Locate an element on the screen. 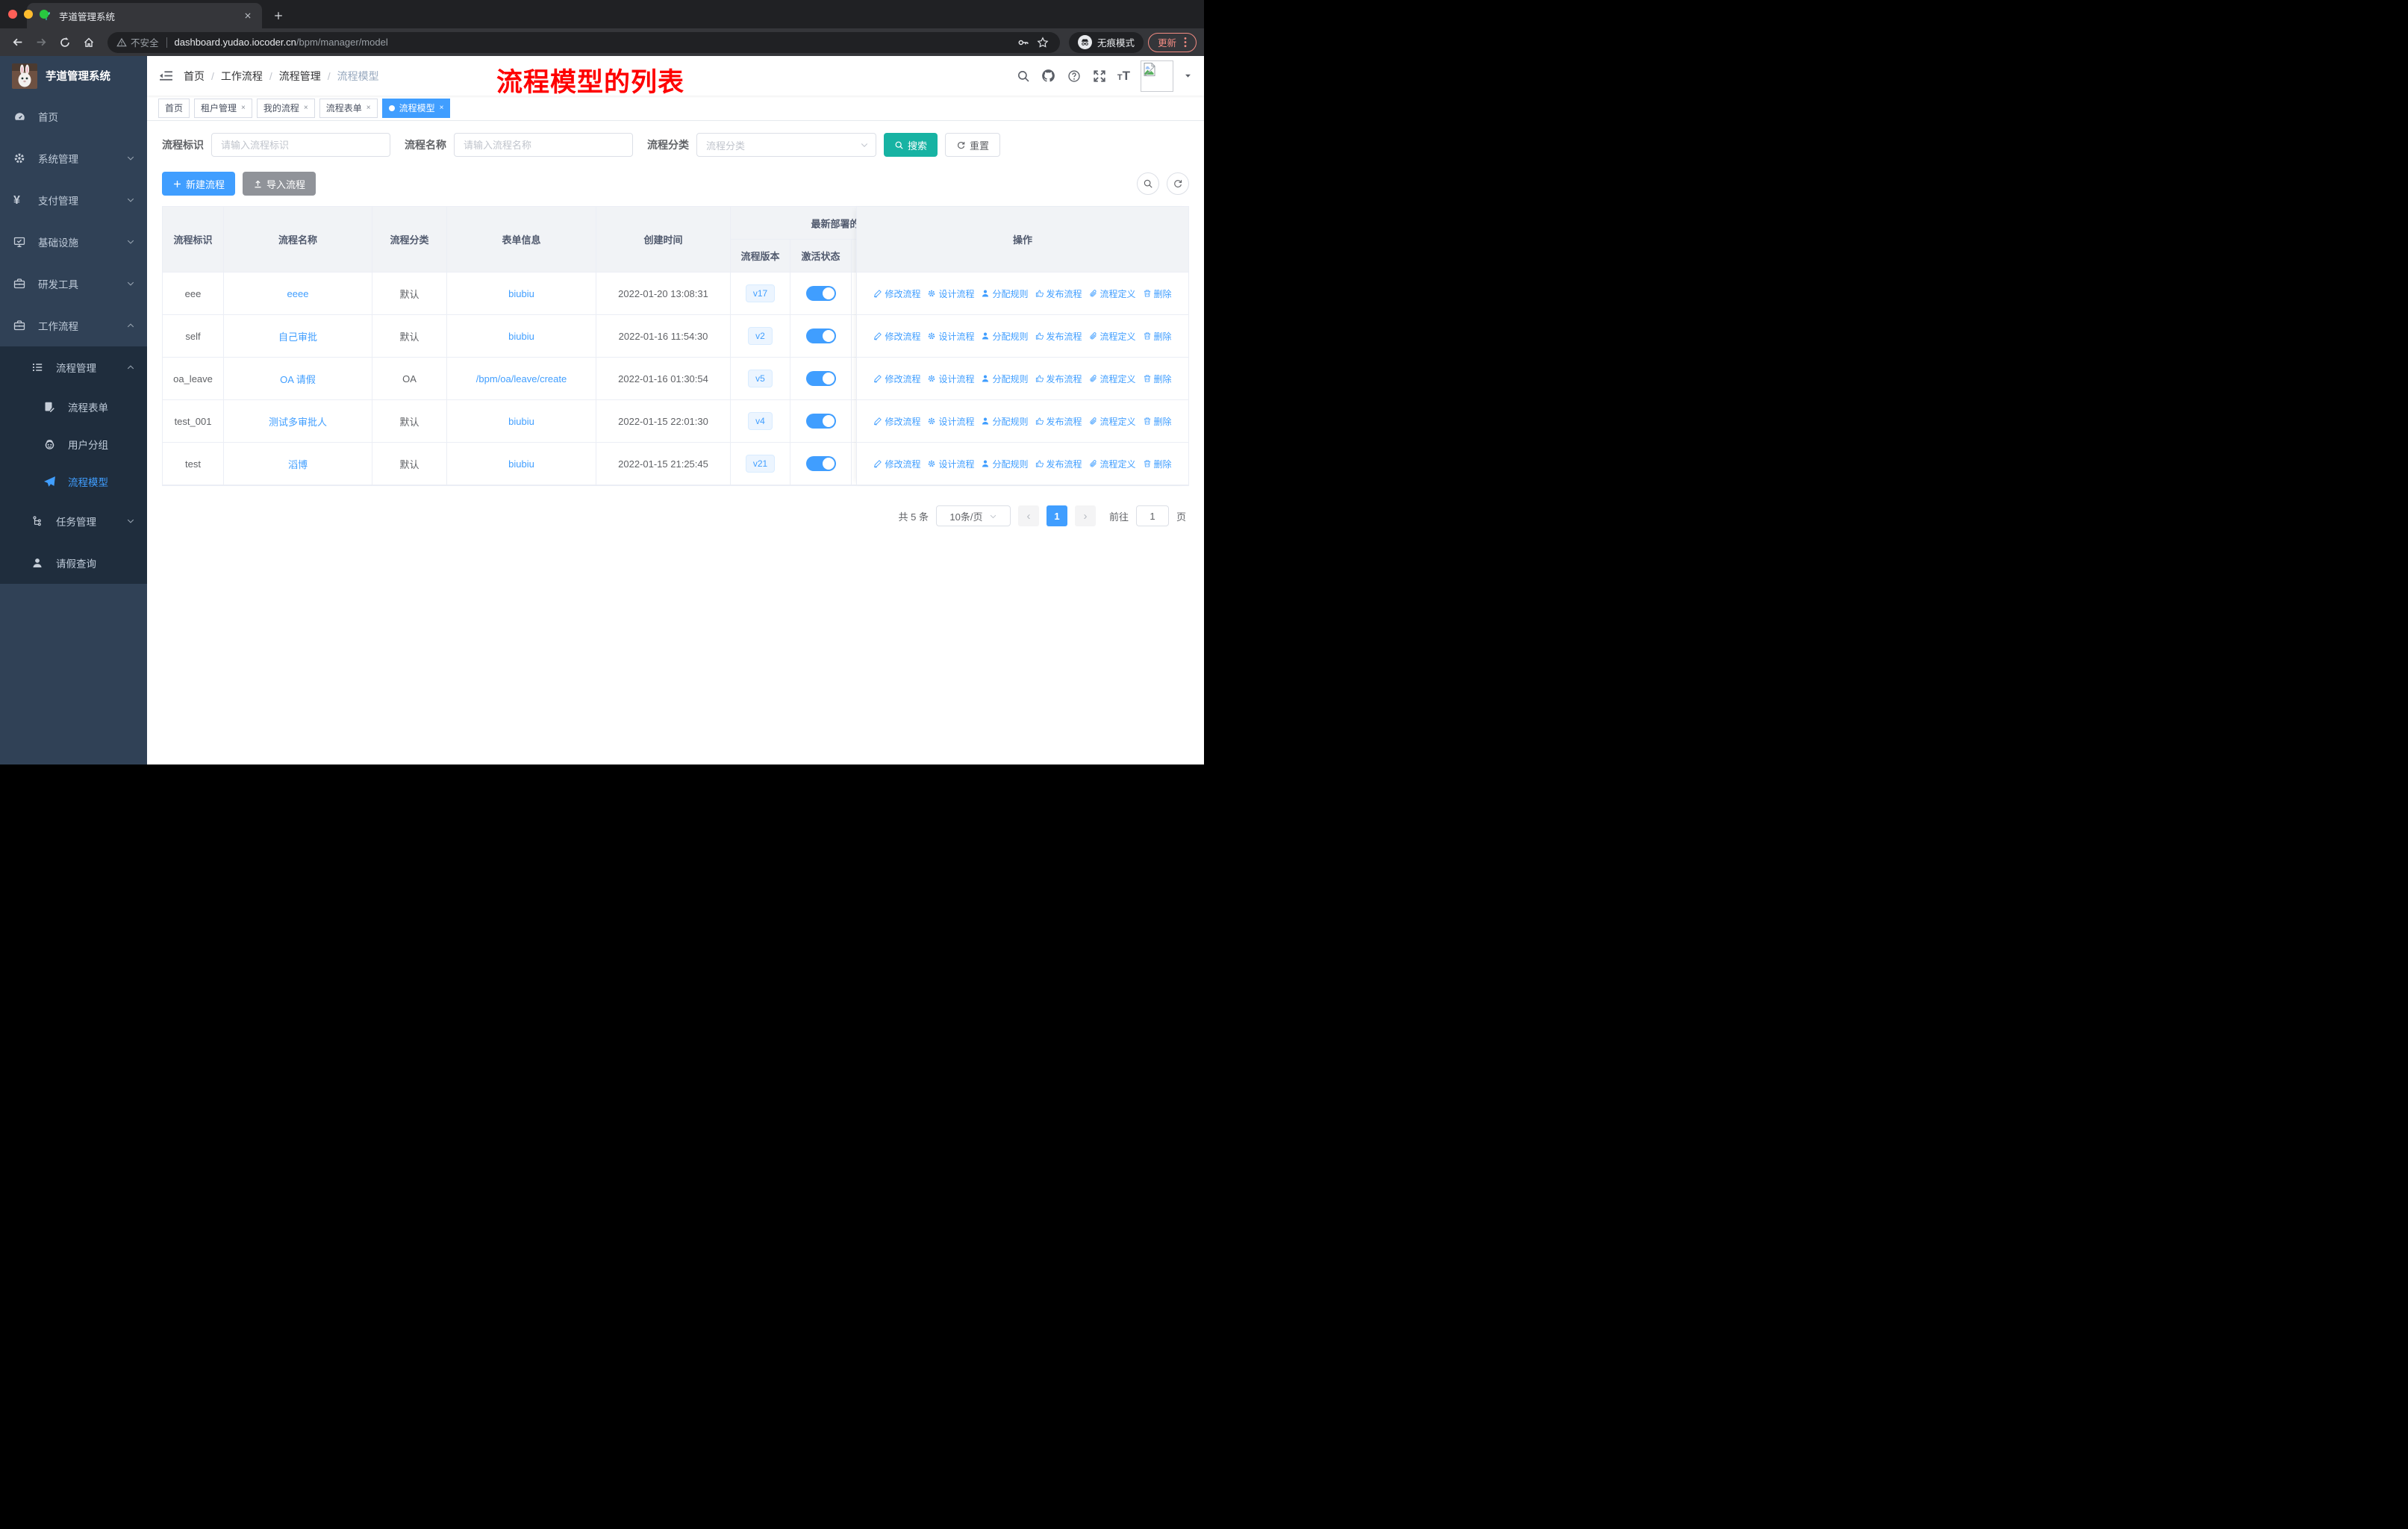  caret-down-icon is located at coordinates (1188, 76).